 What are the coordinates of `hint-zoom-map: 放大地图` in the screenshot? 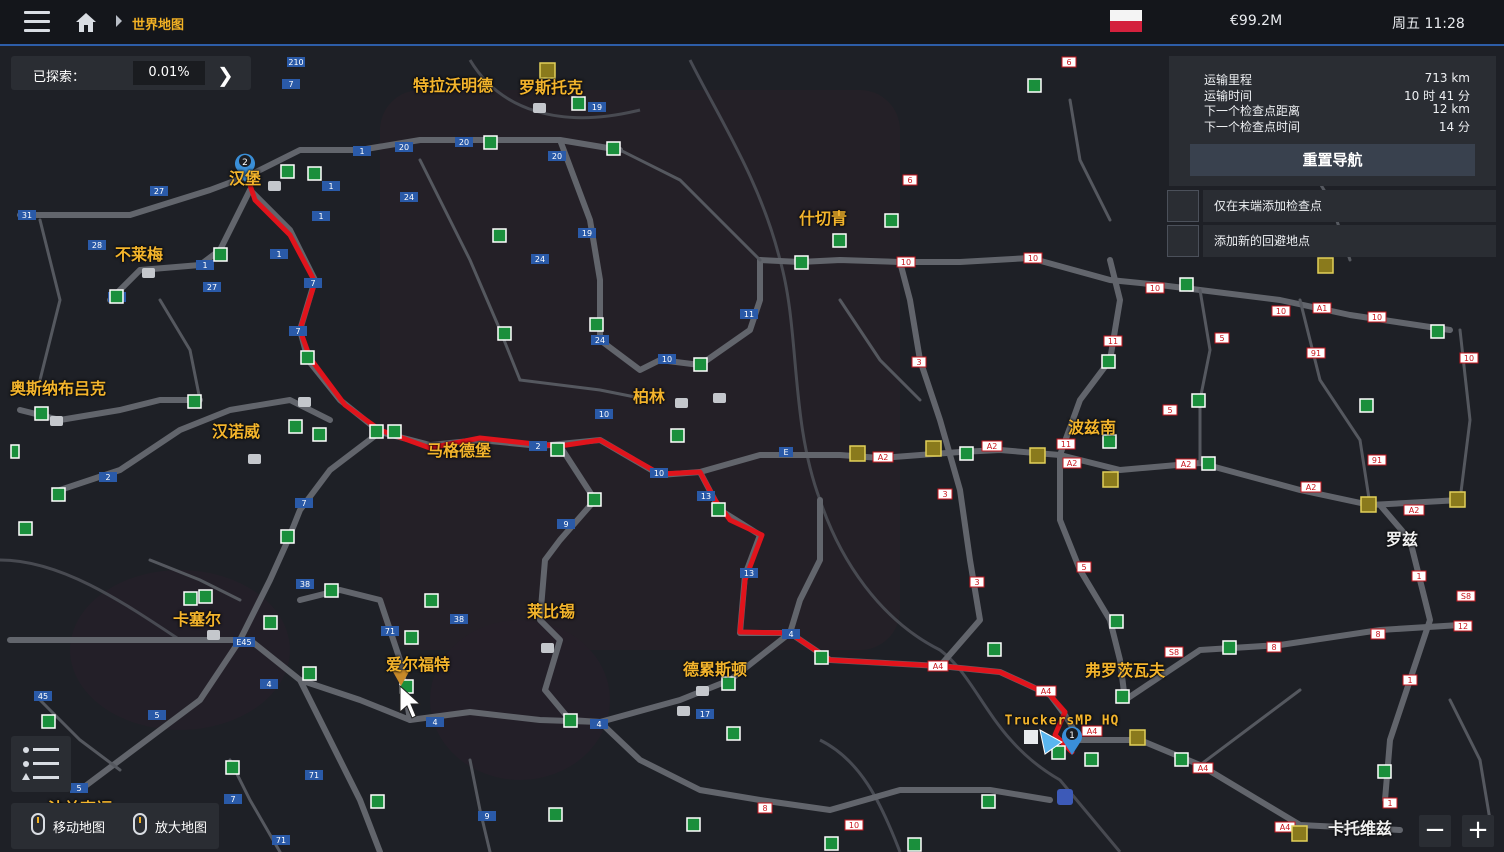 It's located at (181, 828).